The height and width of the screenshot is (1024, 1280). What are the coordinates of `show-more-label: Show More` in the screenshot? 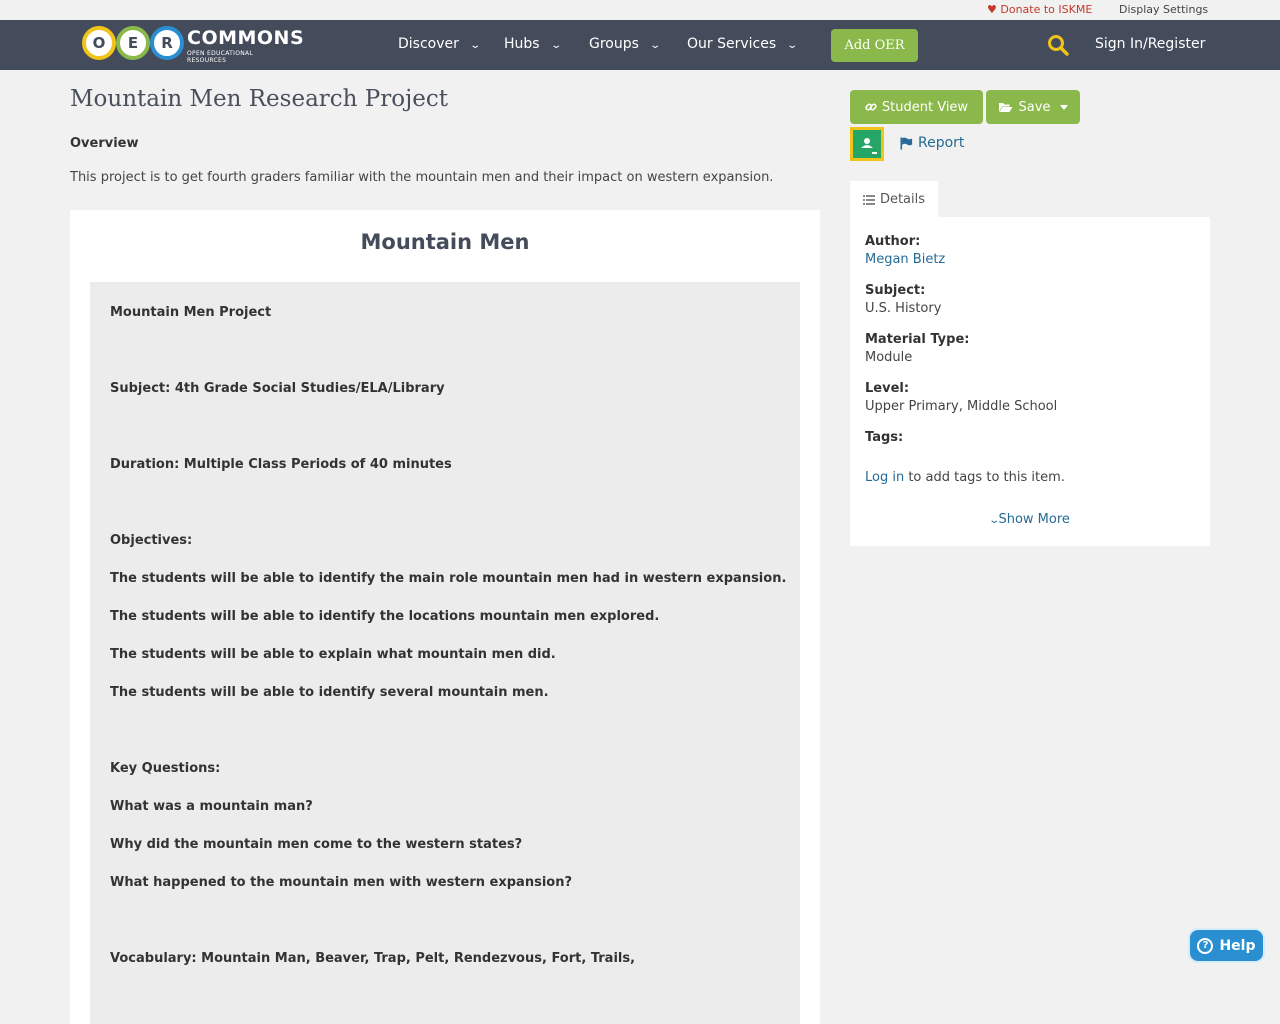 It's located at (1034, 519).